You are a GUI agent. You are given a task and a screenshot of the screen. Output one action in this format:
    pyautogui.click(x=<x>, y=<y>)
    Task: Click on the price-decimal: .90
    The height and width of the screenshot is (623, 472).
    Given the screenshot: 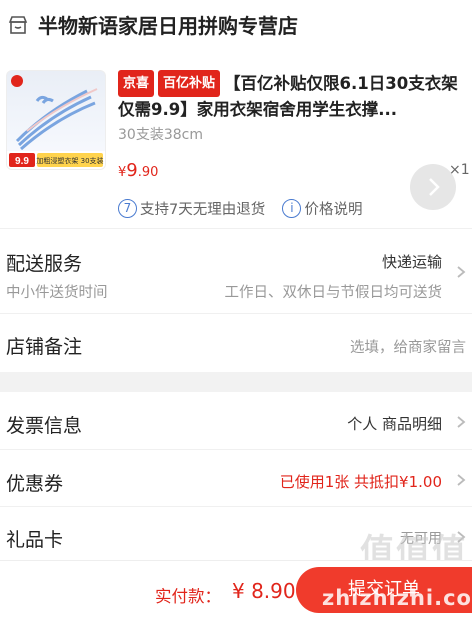 What is the action you would take?
    pyautogui.click(x=148, y=172)
    